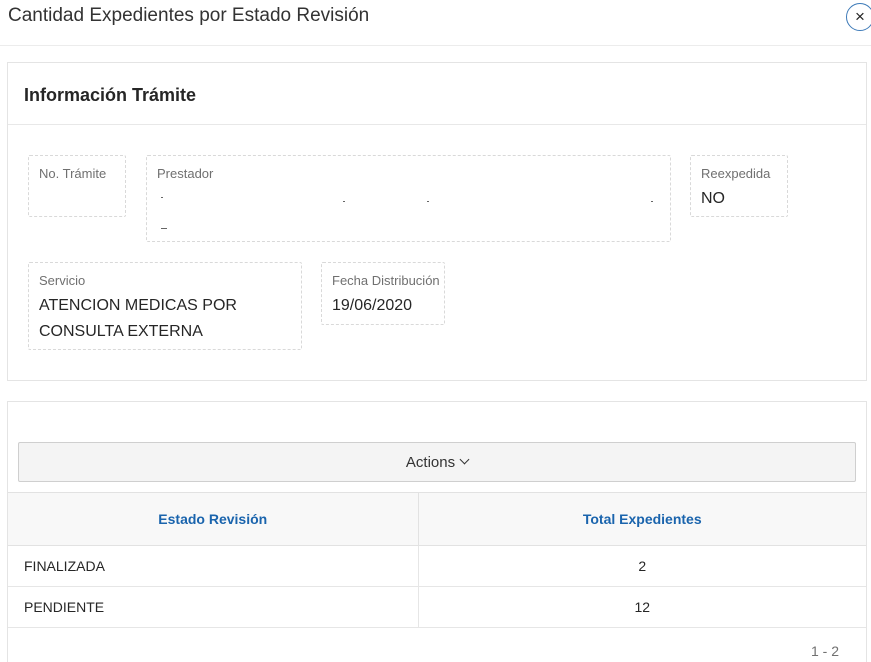  Describe the element at coordinates (213, 519) in the screenshot. I see `column-header-estado: Estado Revisión` at that location.